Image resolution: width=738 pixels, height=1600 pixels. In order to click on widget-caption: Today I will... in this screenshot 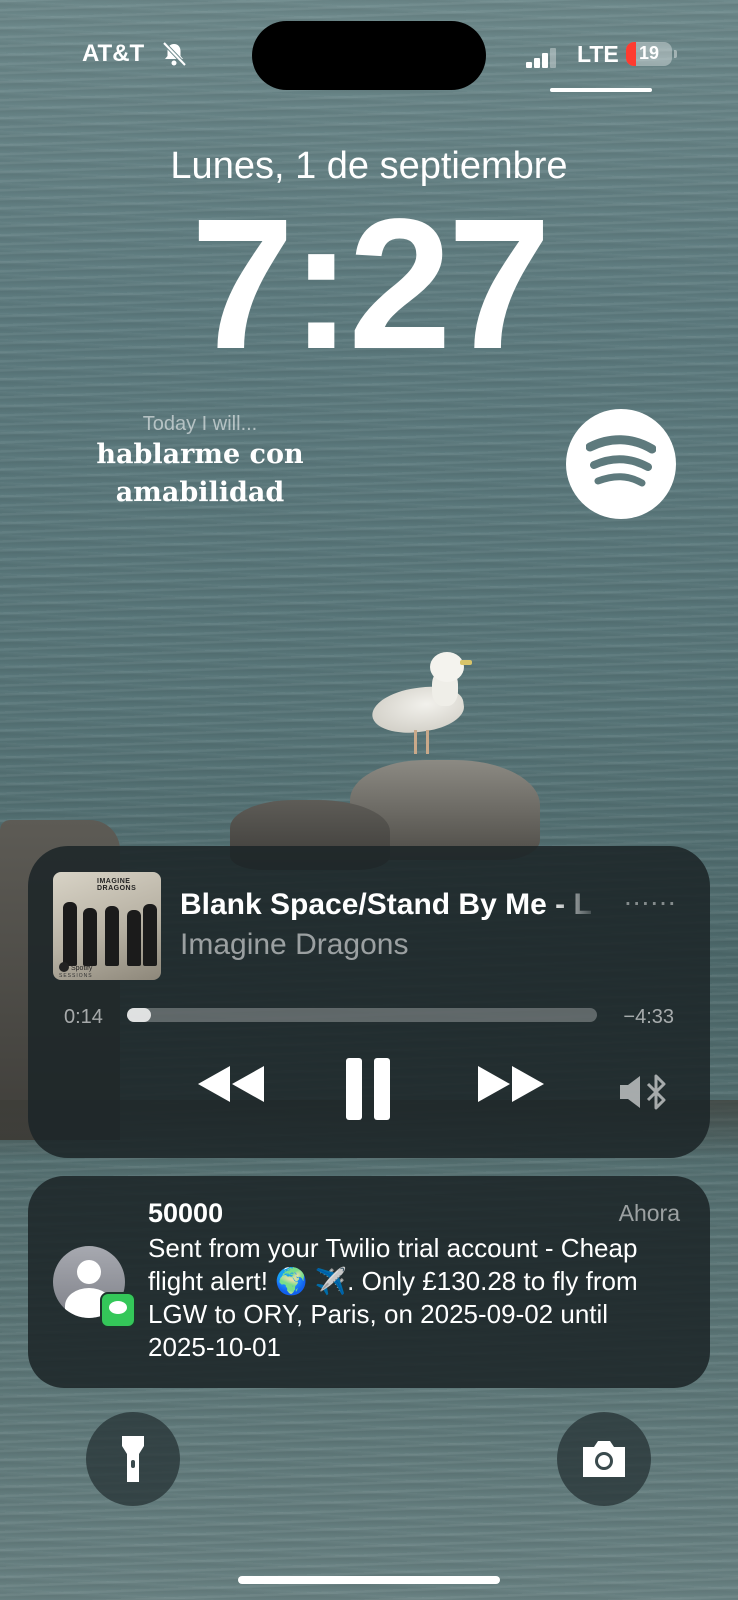, I will do `click(200, 424)`.